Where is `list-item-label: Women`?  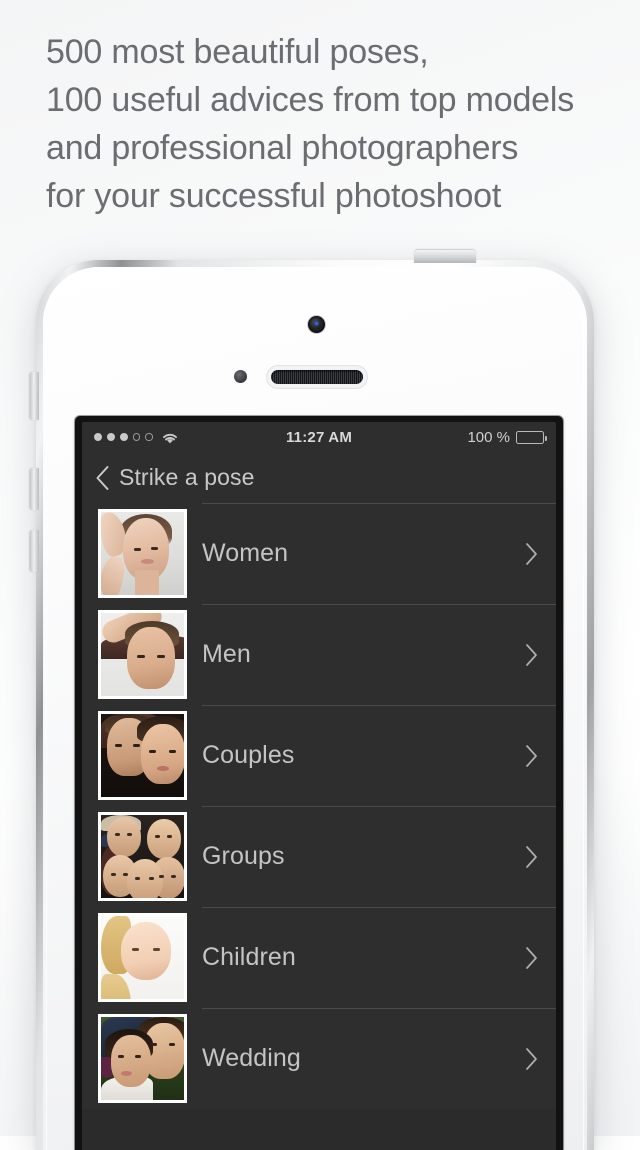
list-item-label: Women is located at coordinates (245, 553).